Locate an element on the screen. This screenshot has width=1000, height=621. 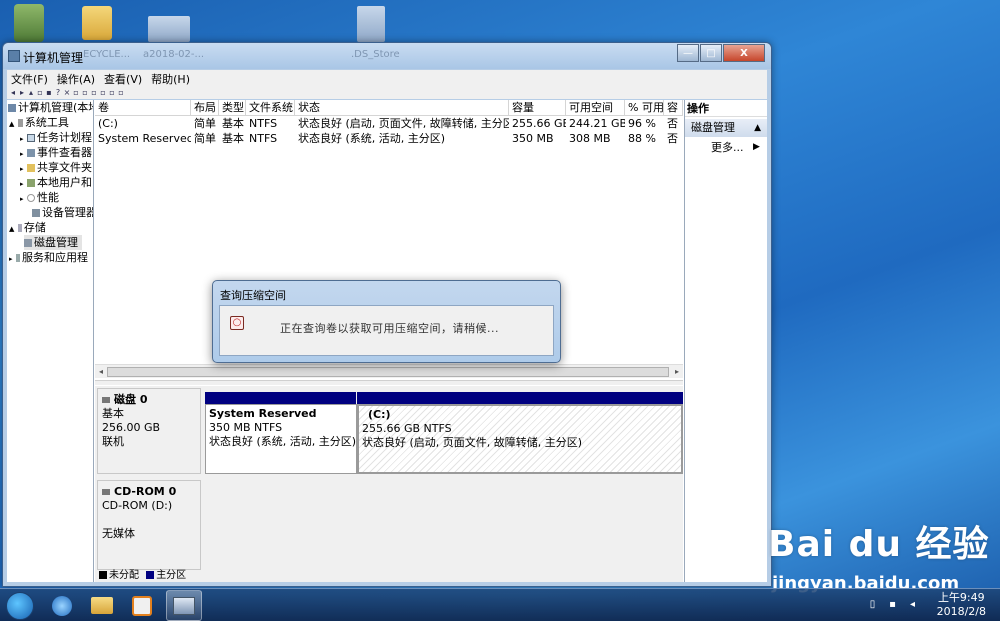
desktop-file-icon is located at coordinates (371, 24).